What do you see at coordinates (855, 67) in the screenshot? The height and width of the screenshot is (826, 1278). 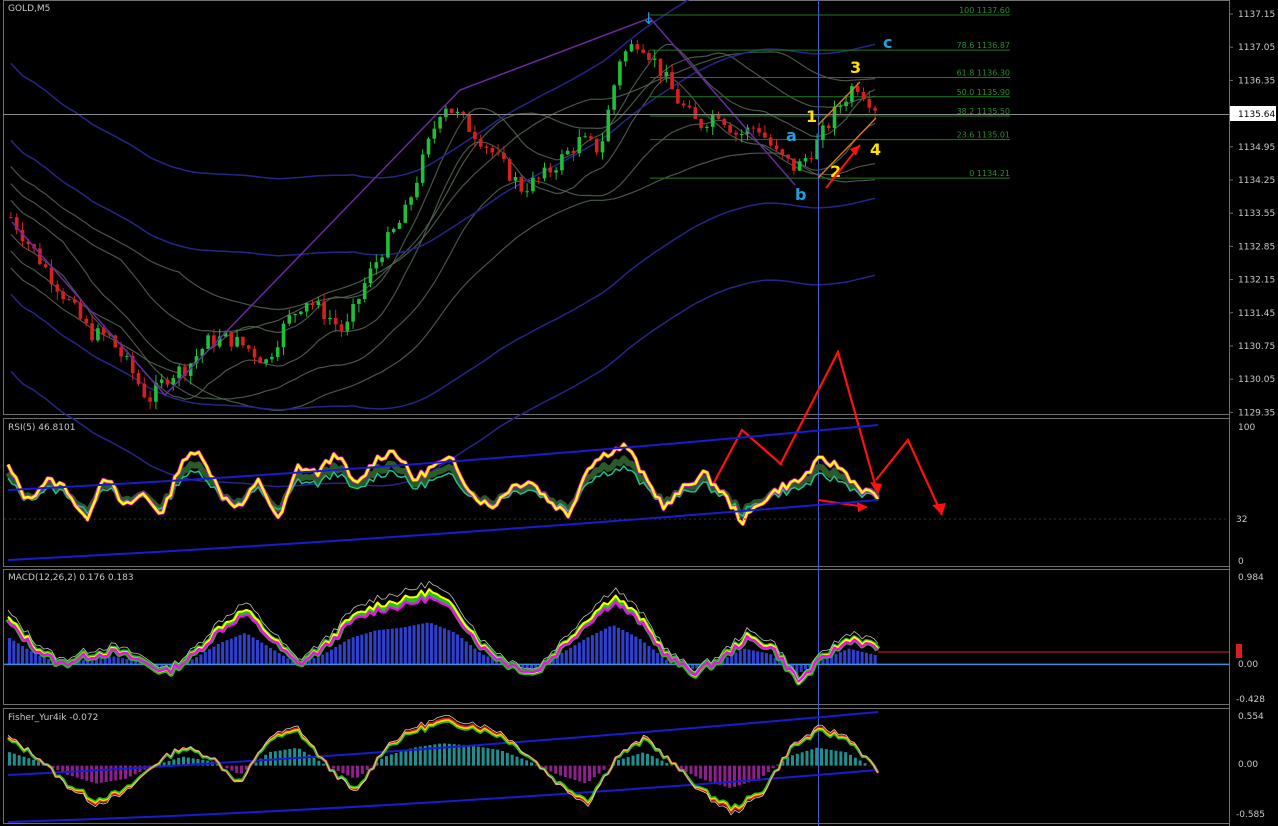 I see `wave-label-3: 3` at bounding box center [855, 67].